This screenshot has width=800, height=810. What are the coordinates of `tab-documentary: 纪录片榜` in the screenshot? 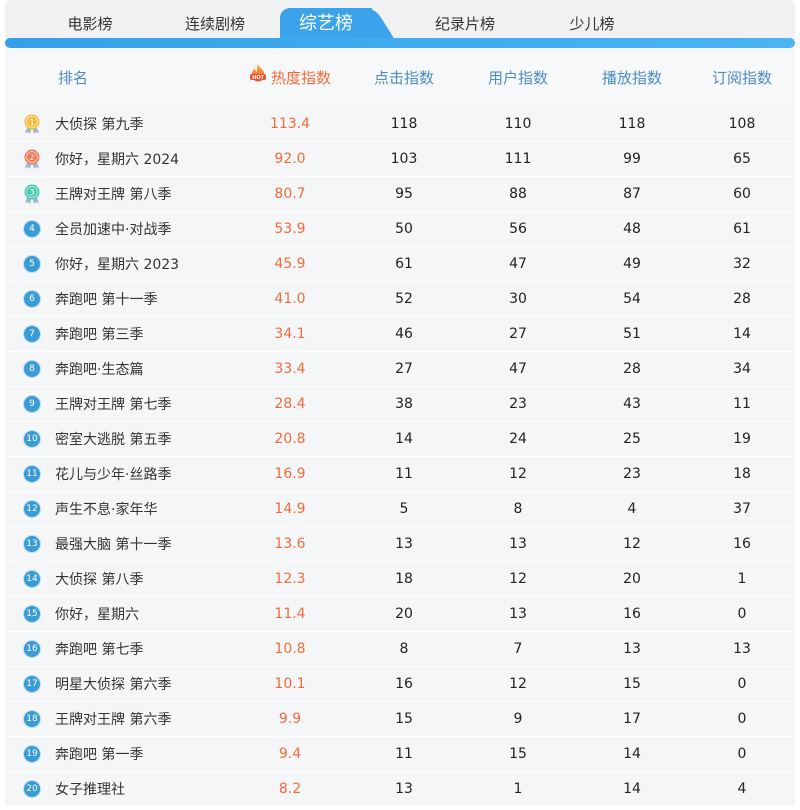 It's located at (465, 24).